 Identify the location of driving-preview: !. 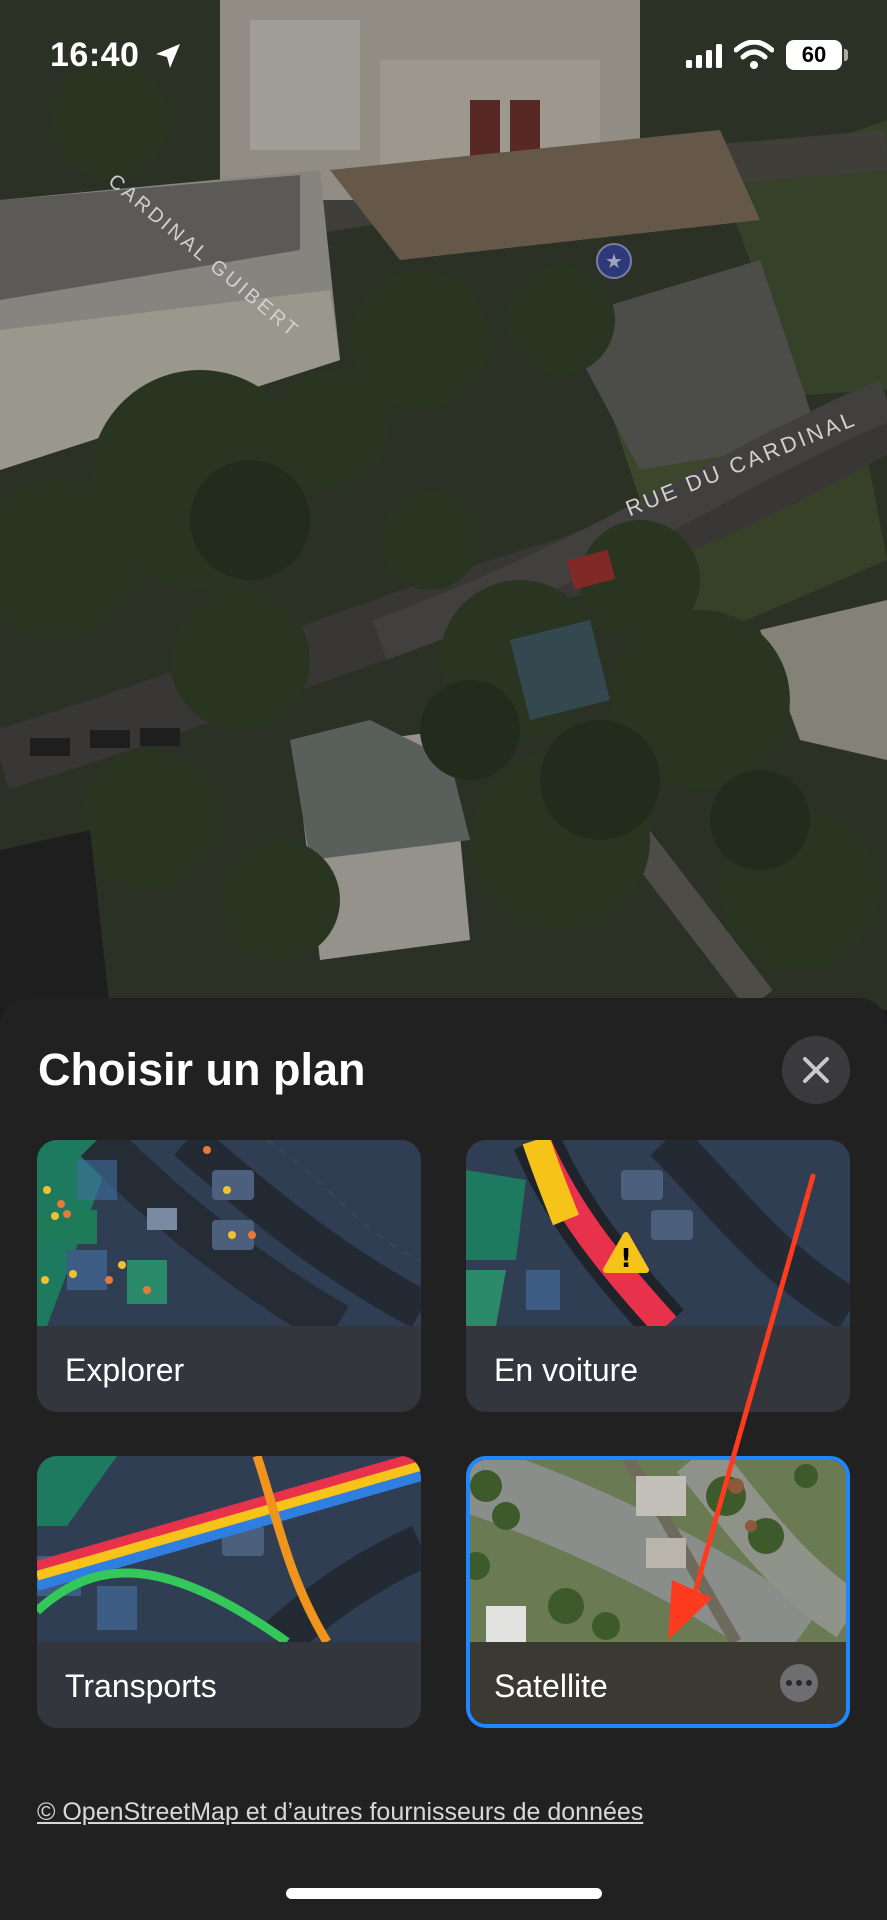
(658, 1233).